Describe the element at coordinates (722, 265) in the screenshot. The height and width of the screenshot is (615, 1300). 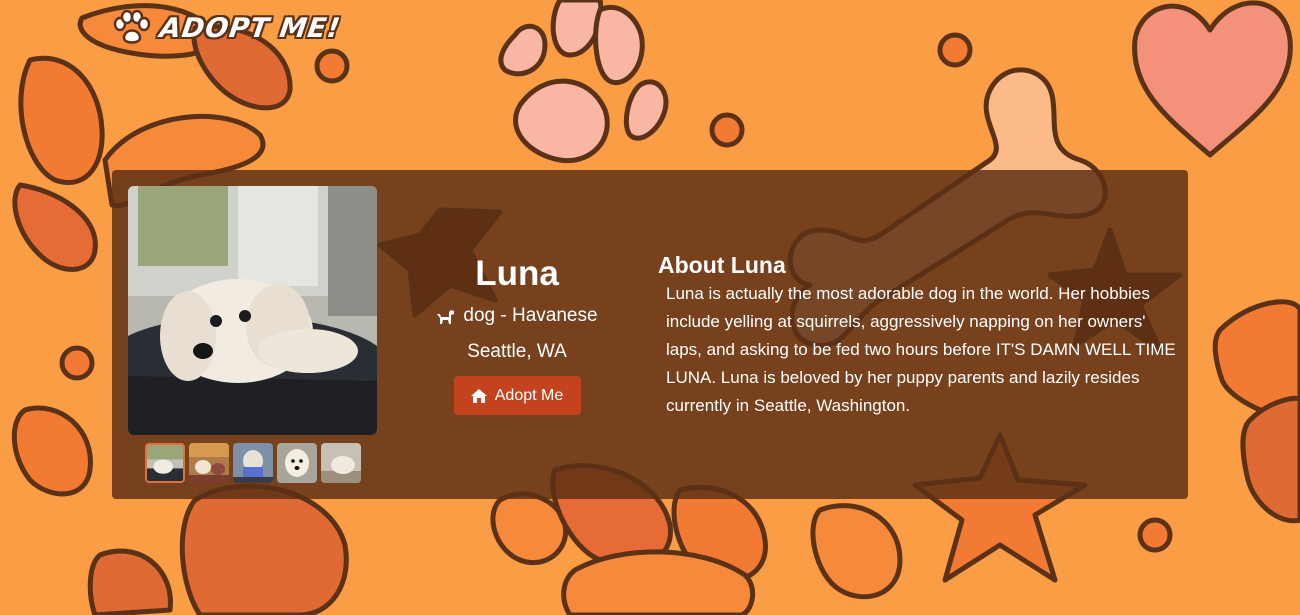
I see `about-title: About Luna` at that location.